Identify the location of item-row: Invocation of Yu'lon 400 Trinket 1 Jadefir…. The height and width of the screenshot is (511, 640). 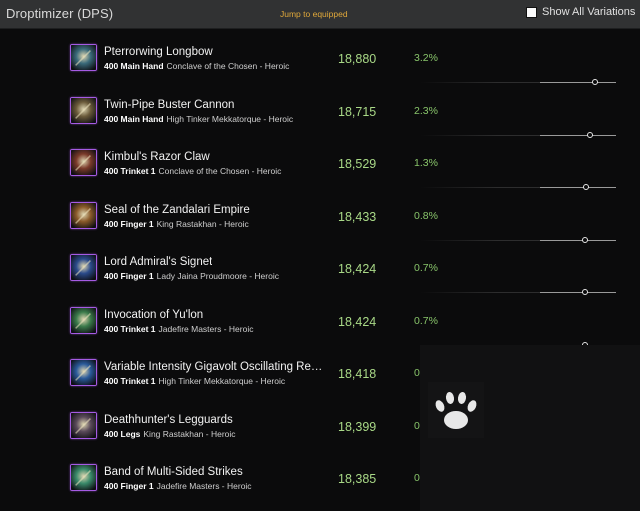
(320, 317).